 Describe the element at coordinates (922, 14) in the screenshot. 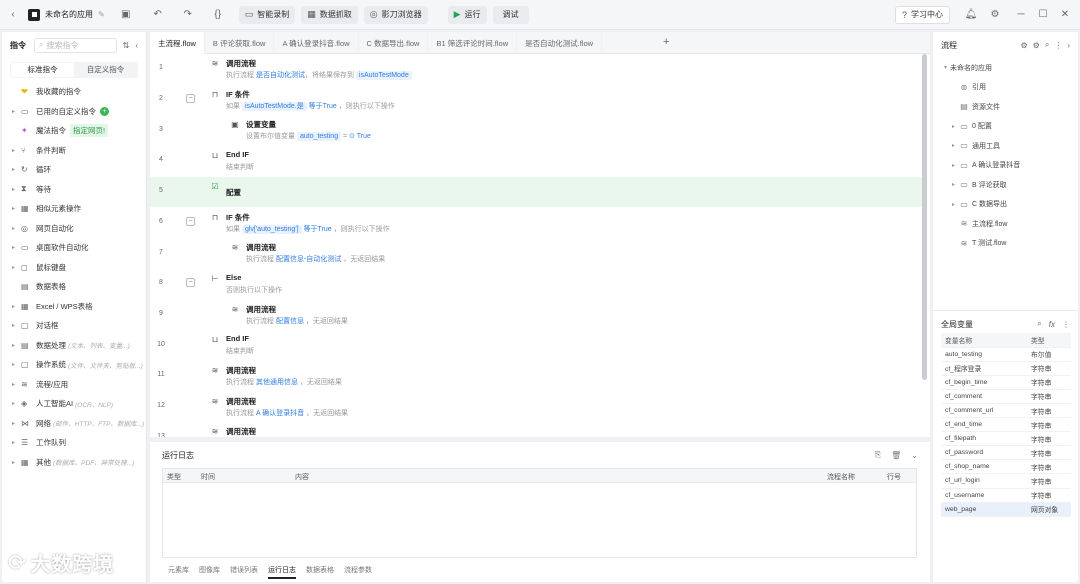

I see `learn-center-button: ? 学习中心` at that location.